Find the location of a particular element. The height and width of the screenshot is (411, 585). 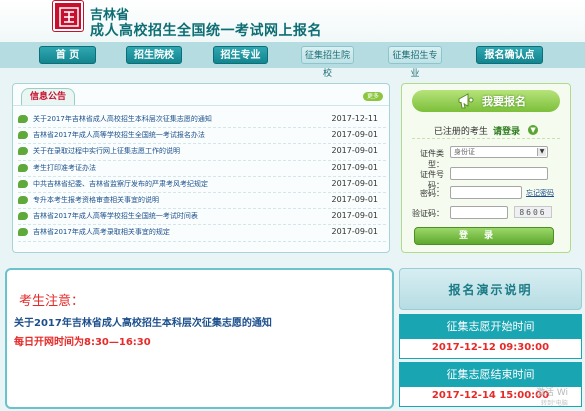

login-link: 请登录 is located at coordinates (506, 132).